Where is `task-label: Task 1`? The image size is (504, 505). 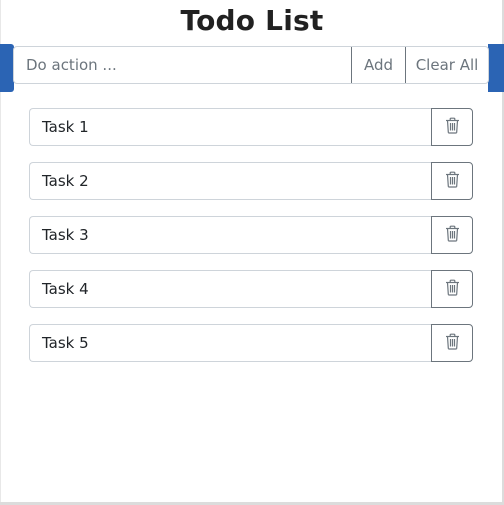
task-label: Task 1 is located at coordinates (230, 127).